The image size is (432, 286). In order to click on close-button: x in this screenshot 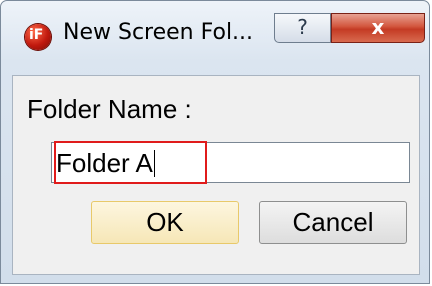, I will do `click(378, 28)`.